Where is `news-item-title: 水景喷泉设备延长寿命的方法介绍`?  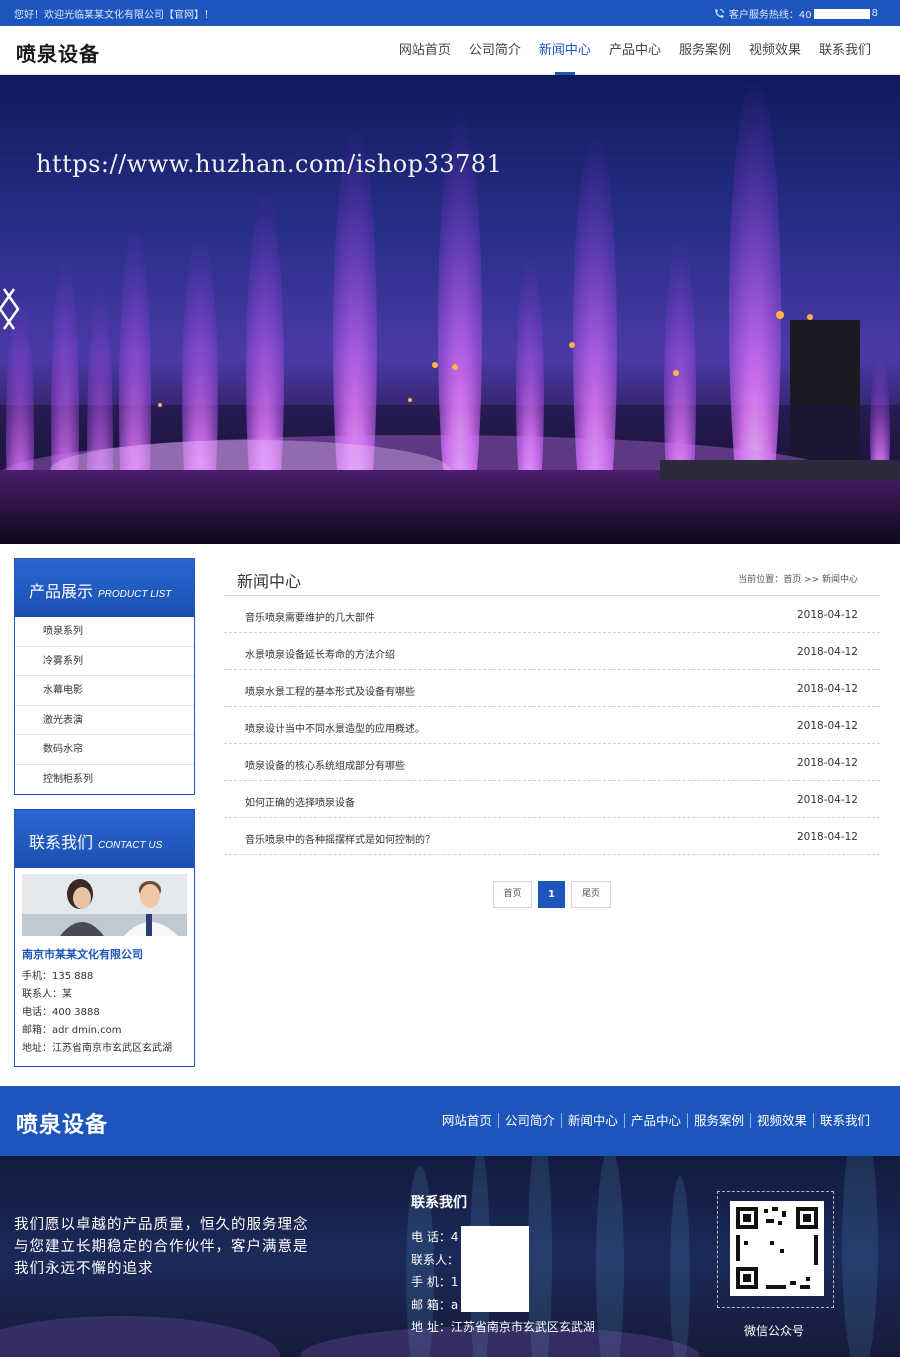 news-item-title: 水景喷泉设备延长寿命的方法介绍 is located at coordinates (320, 653).